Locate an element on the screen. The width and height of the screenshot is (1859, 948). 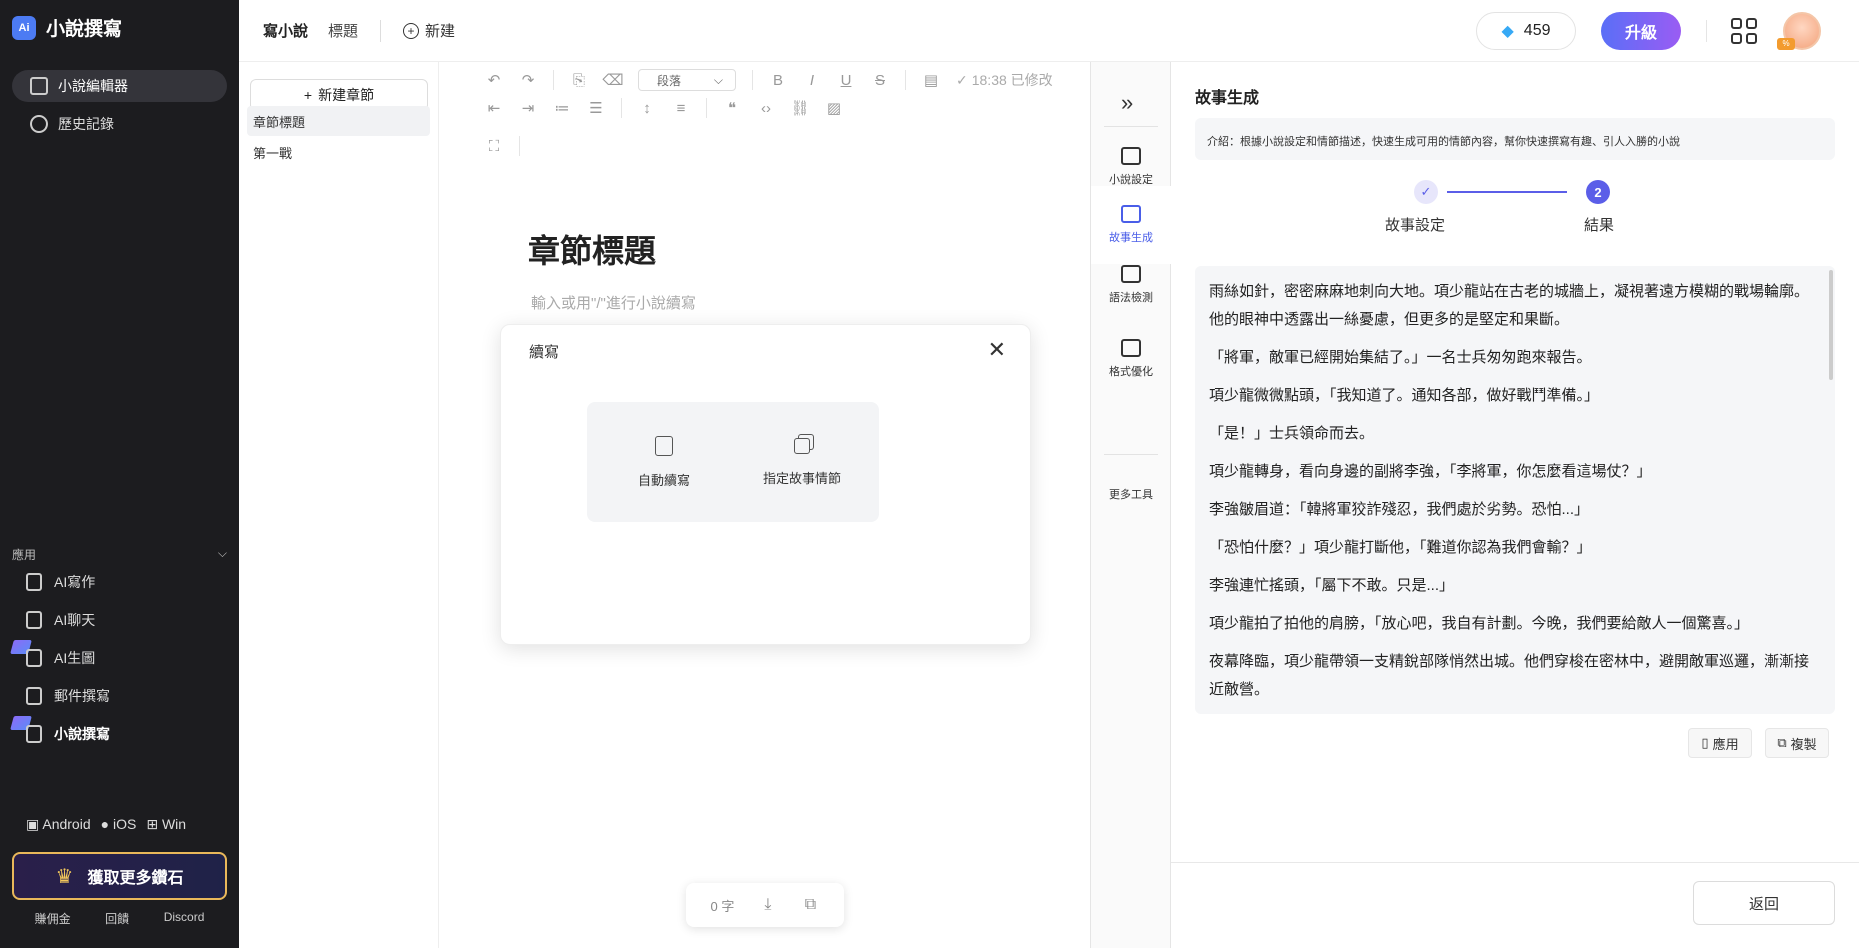
diamond-count-value: 459 is located at coordinates (1537, 30).